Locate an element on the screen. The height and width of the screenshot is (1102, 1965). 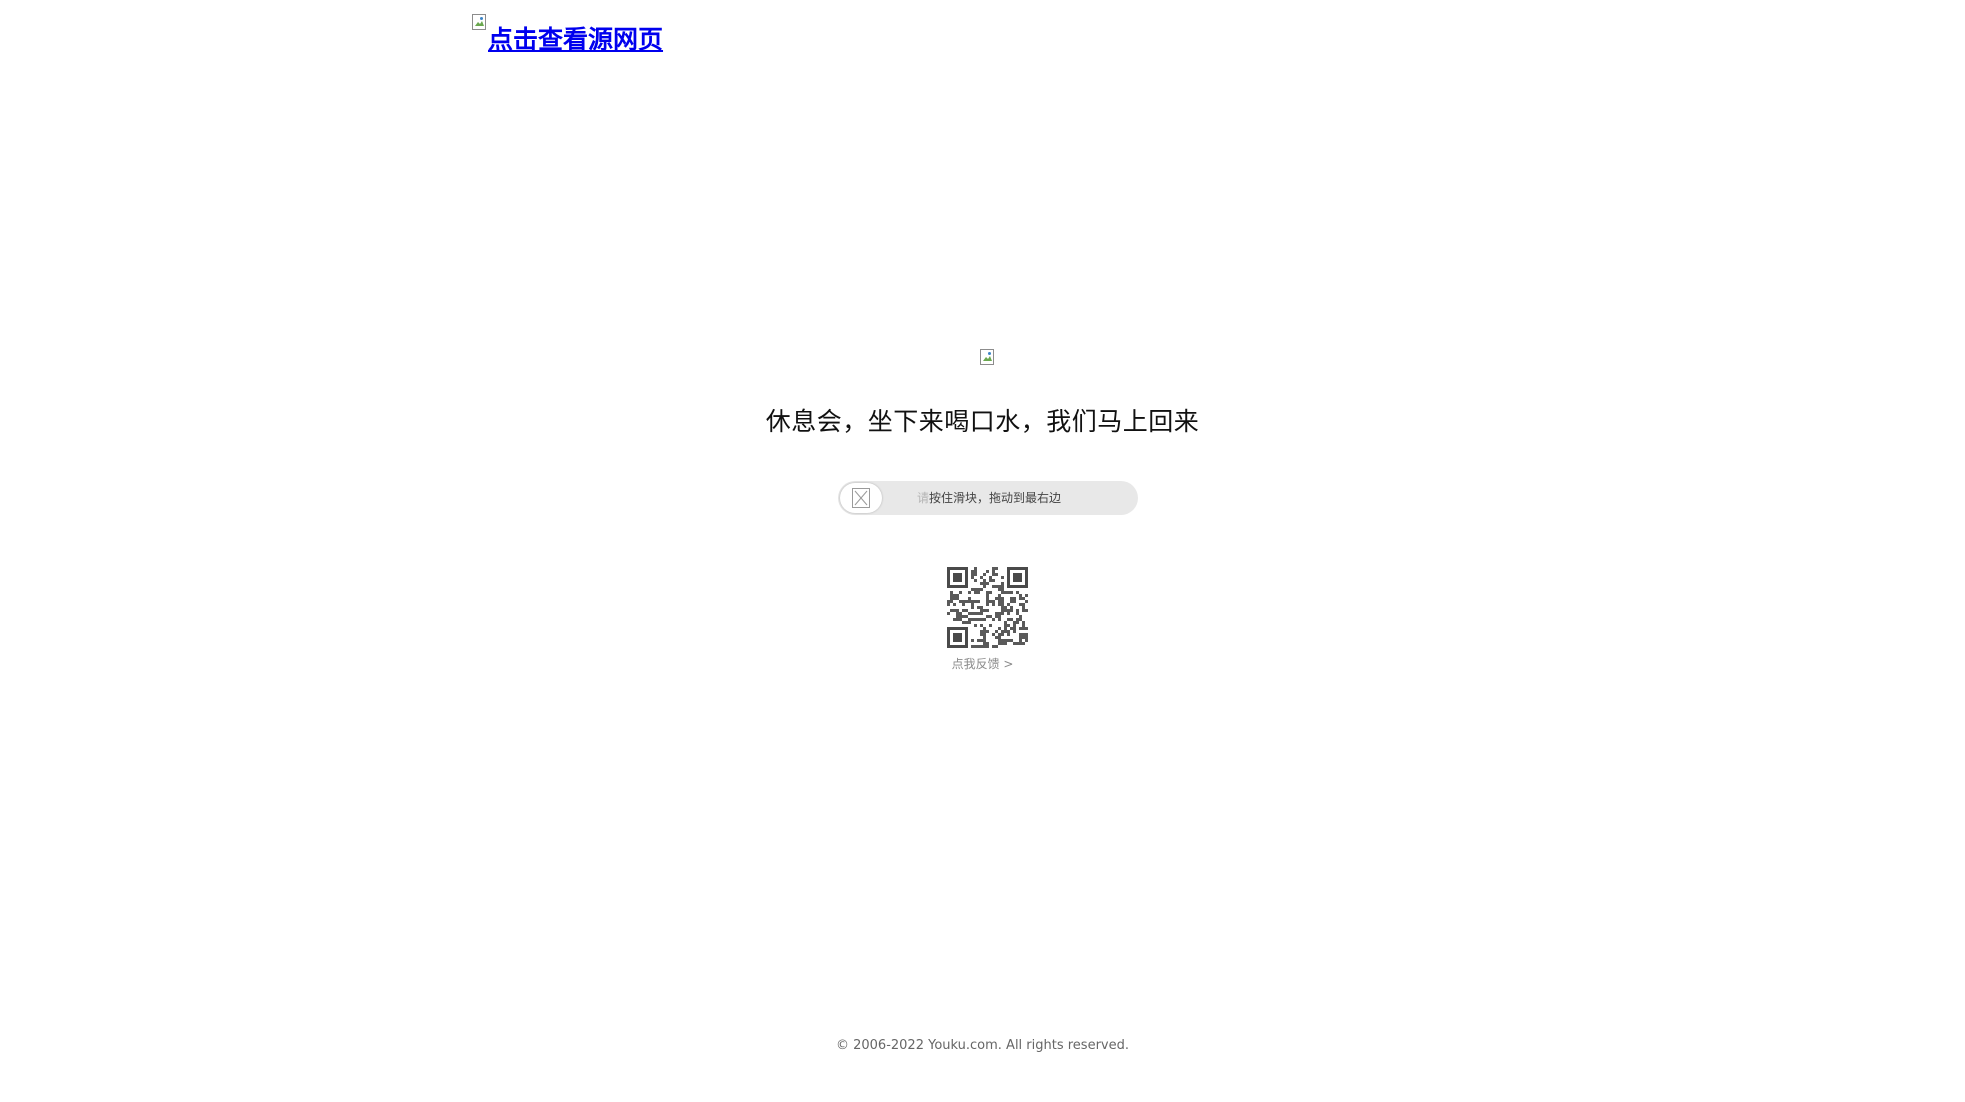
page-headline: 休息会，坐下来喝口水，我们马上回来 is located at coordinates (982, 421).